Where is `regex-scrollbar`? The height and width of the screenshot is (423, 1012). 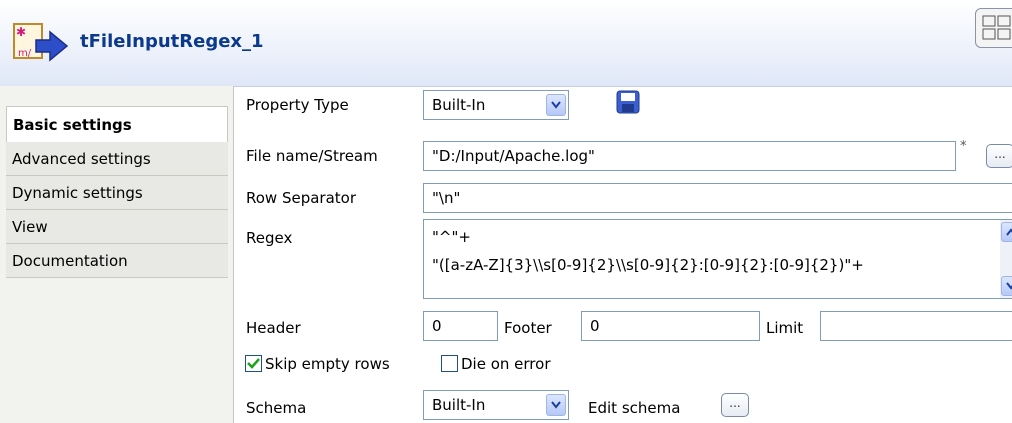
regex-scrollbar is located at coordinates (1006, 259).